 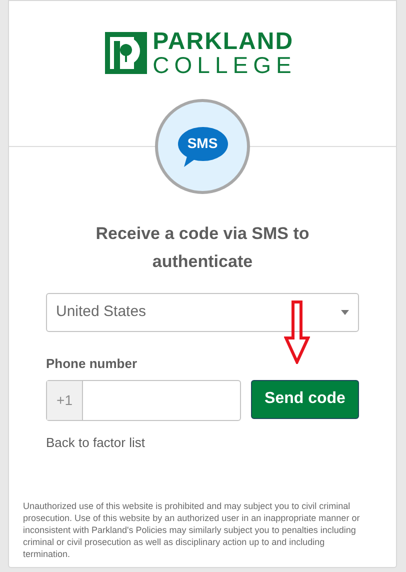 What do you see at coordinates (65, 400) in the screenshot?
I see `country-code-prefix: +1` at bounding box center [65, 400].